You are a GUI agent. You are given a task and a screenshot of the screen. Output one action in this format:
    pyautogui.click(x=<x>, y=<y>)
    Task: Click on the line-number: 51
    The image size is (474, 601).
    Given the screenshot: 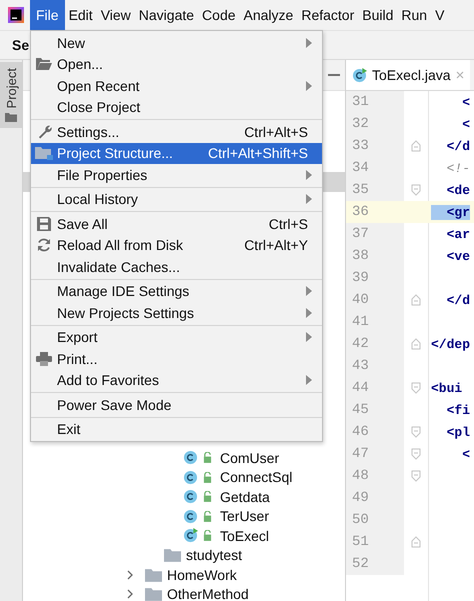 What is the action you would take?
    pyautogui.click(x=375, y=542)
    